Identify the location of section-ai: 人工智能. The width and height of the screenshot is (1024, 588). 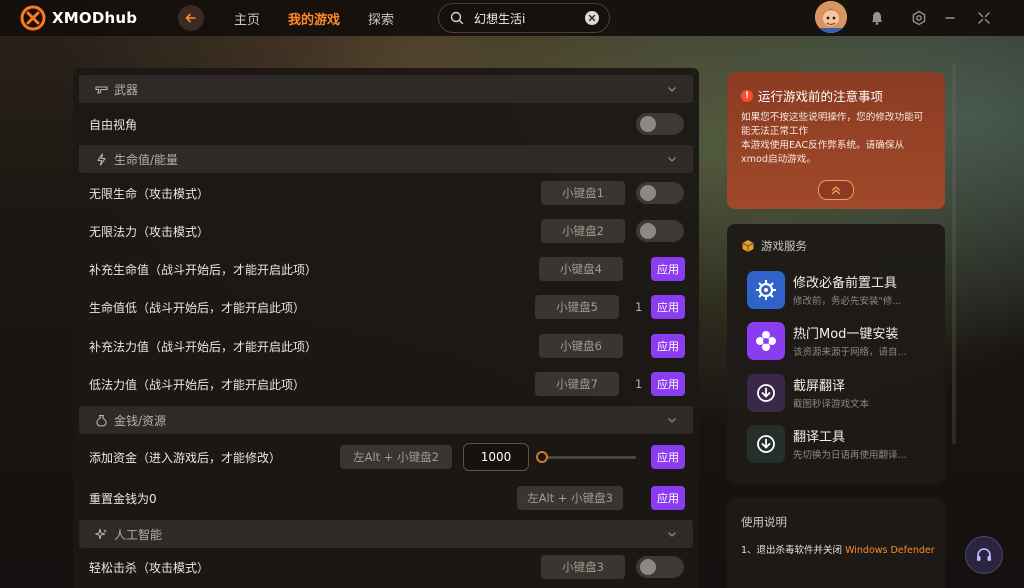
(386, 534).